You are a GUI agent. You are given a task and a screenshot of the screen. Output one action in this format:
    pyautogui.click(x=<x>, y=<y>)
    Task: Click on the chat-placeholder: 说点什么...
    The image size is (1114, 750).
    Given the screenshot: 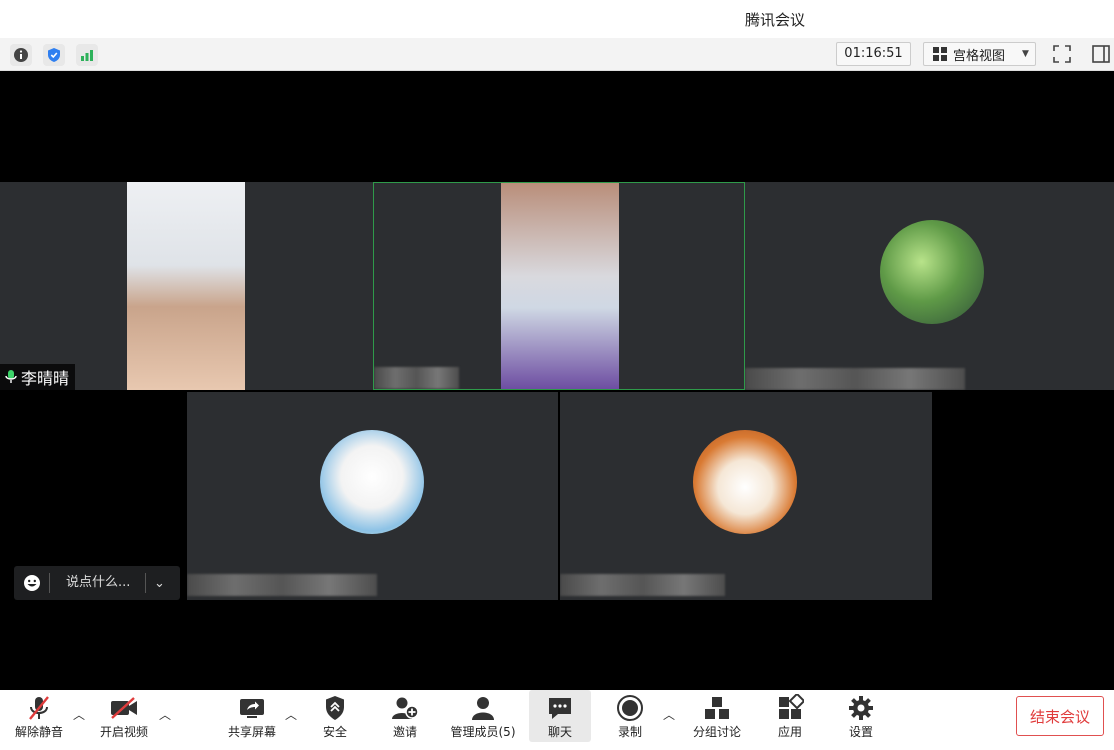 What is the action you would take?
    pyautogui.click(x=98, y=583)
    